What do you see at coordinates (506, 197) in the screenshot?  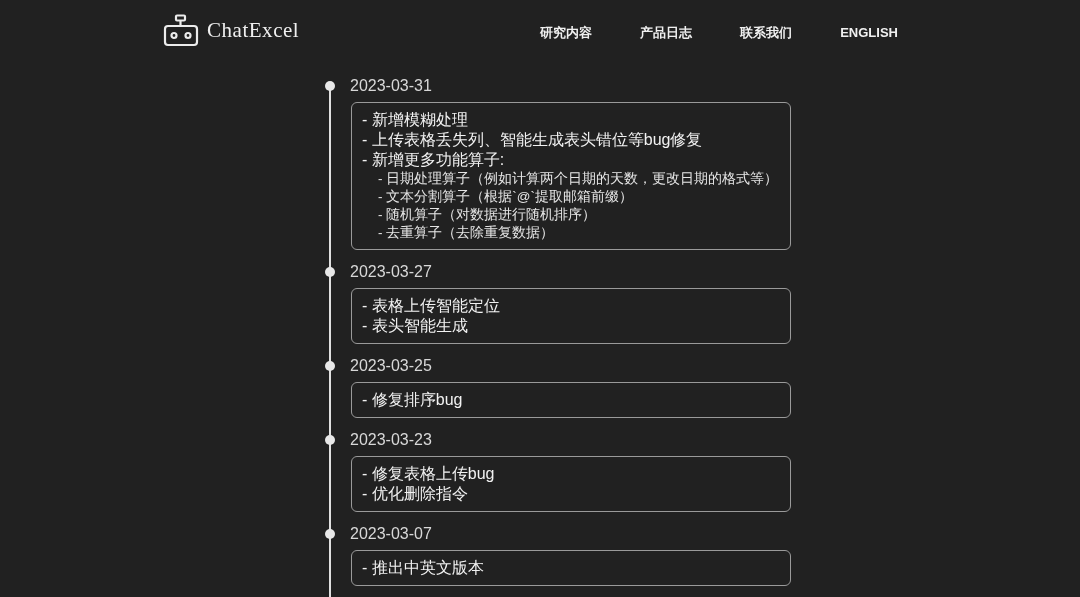 I see `changelog-subitem: - 文本分割算子（根据`@`提取邮箱前缀）` at bounding box center [506, 197].